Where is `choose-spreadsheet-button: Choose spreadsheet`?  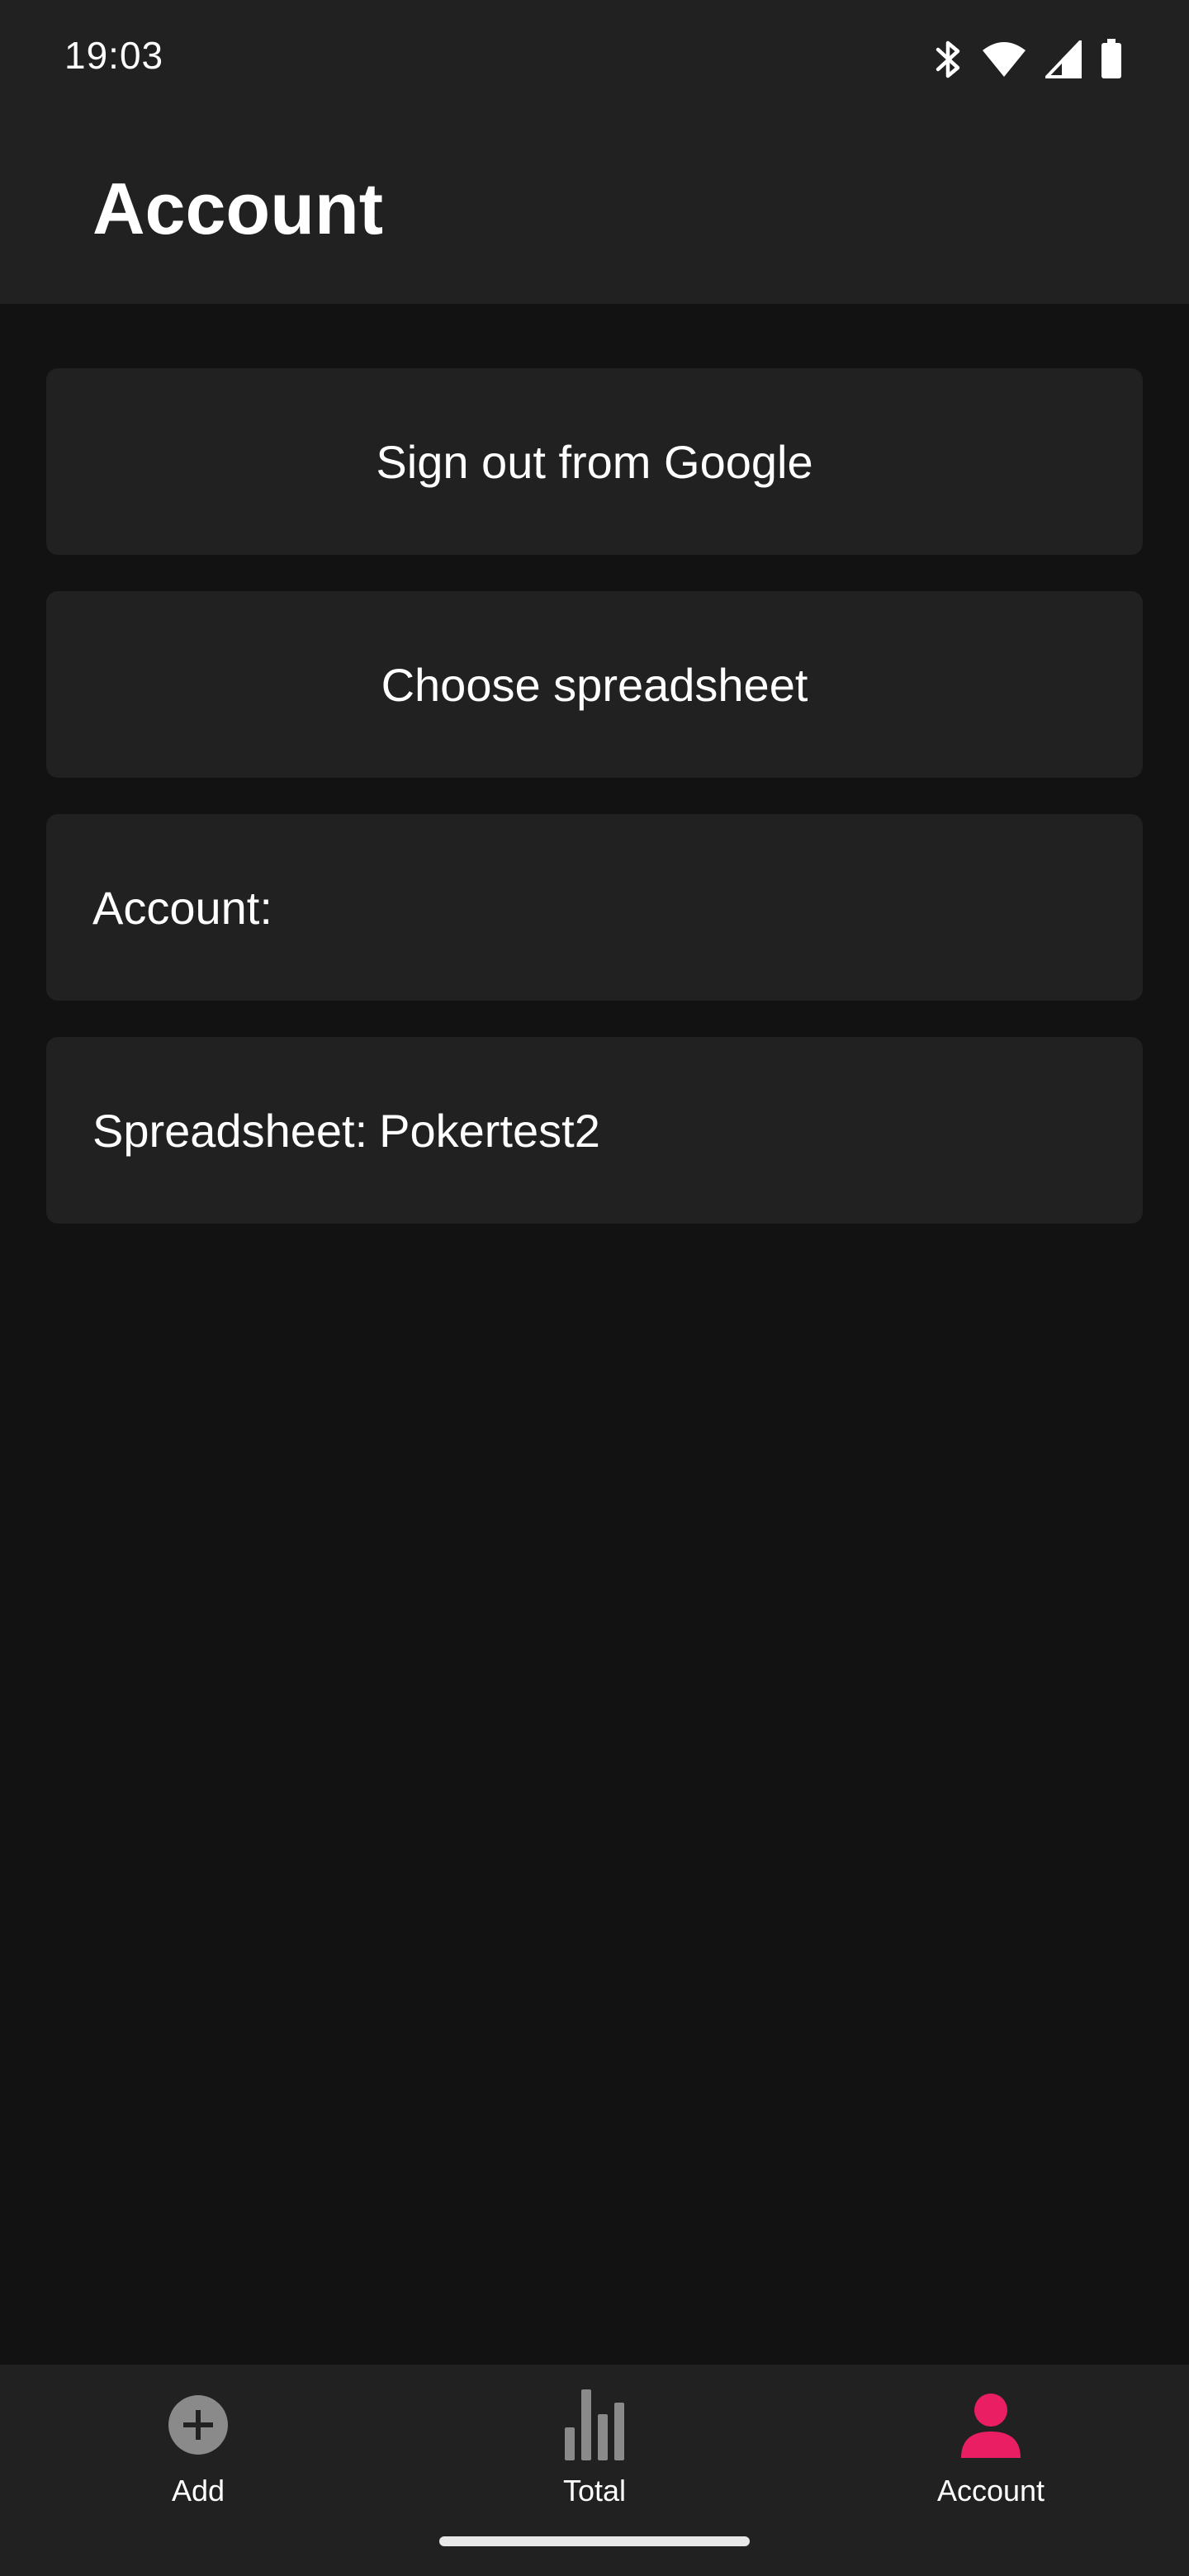 choose-spreadsheet-button: Choose spreadsheet is located at coordinates (594, 684).